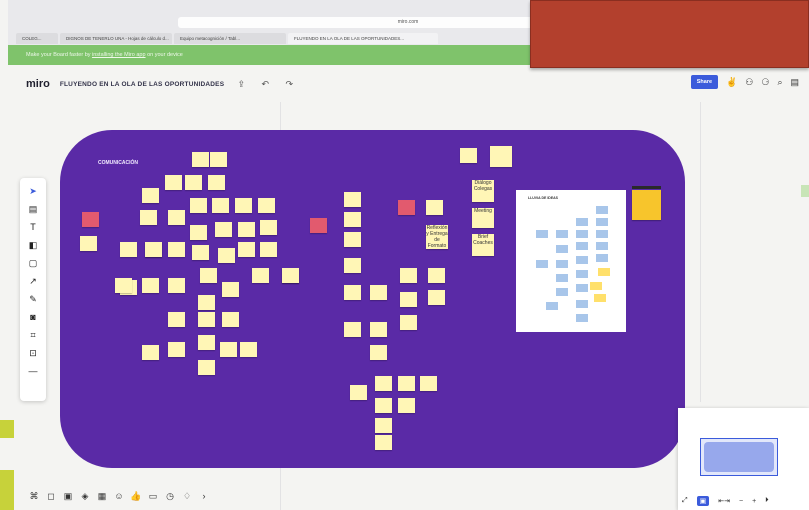  Describe the element at coordinates (483, 245) in the screenshot. I see `sticky-card-brief: Brief Coaches` at that location.